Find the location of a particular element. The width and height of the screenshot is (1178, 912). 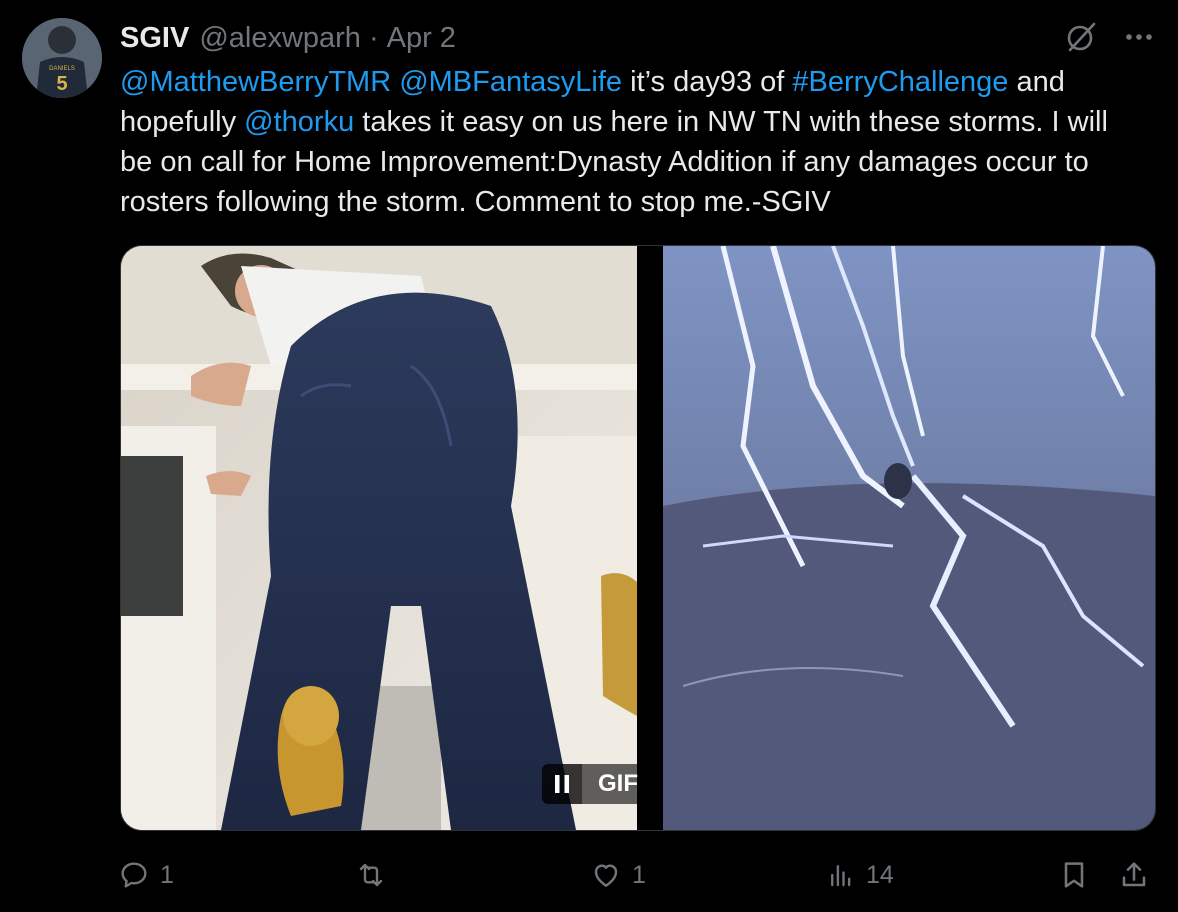

gif-badge: GIF is located at coordinates (598, 784).